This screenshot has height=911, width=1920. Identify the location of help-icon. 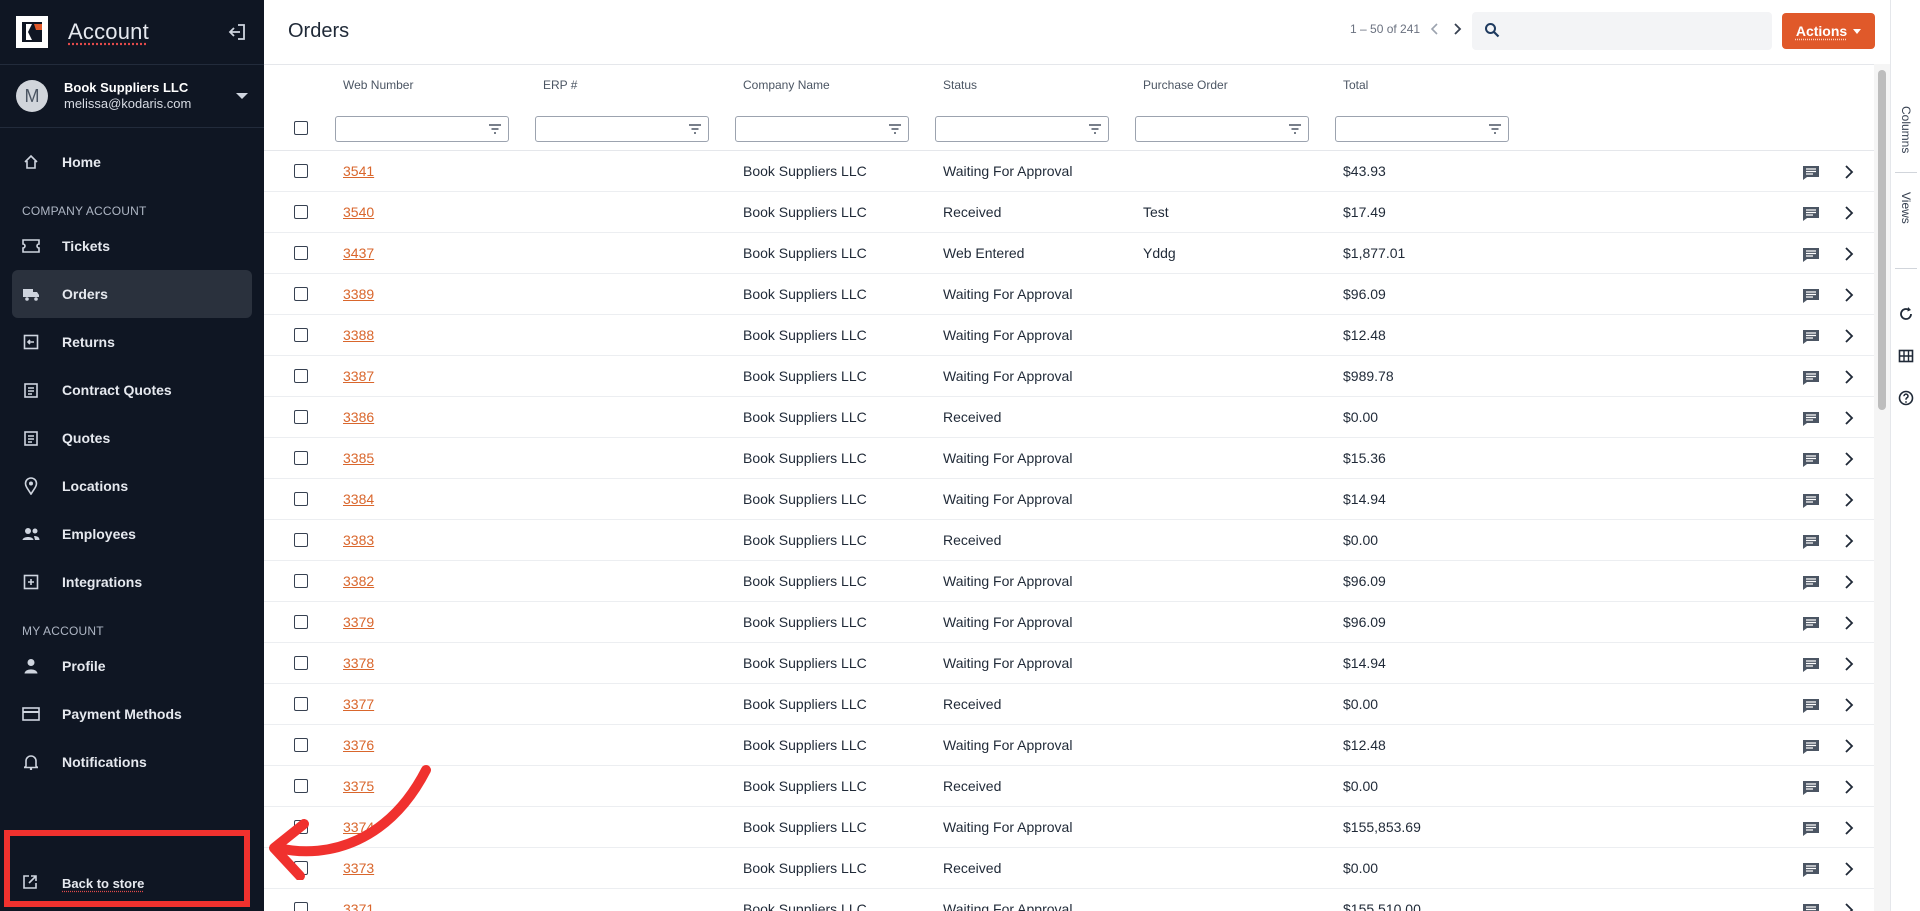
(1906, 398).